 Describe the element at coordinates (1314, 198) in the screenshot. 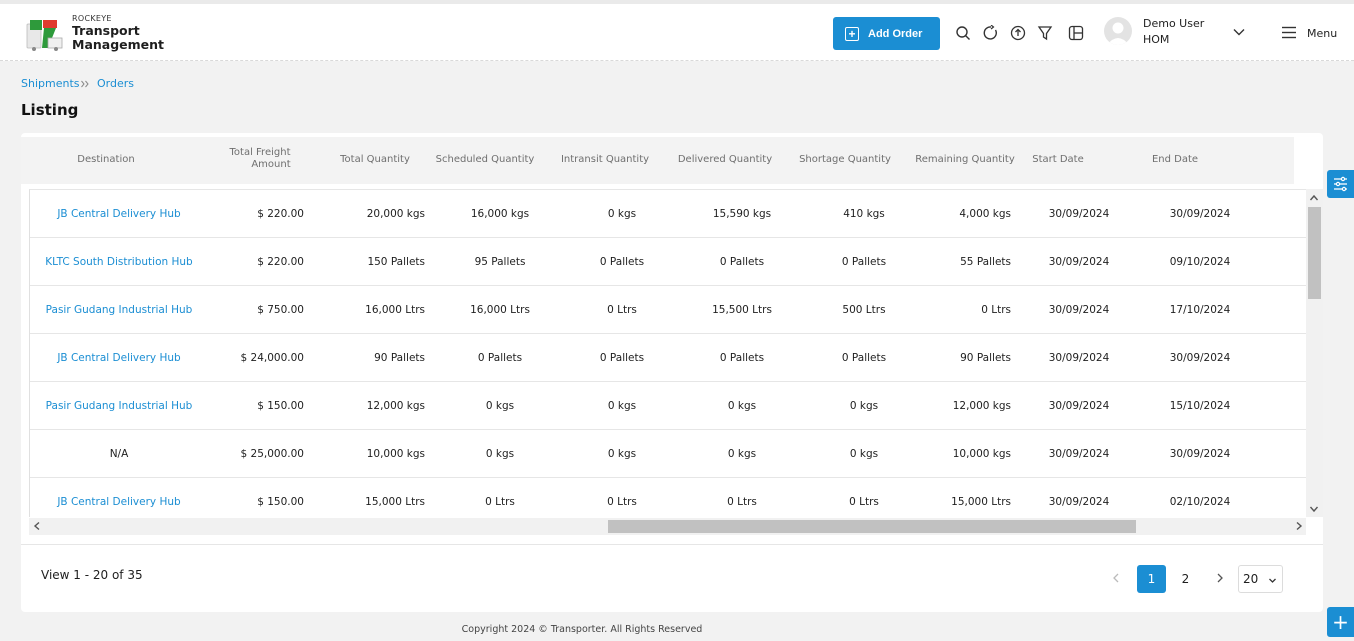

I see `scroll-up-icon` at that location.